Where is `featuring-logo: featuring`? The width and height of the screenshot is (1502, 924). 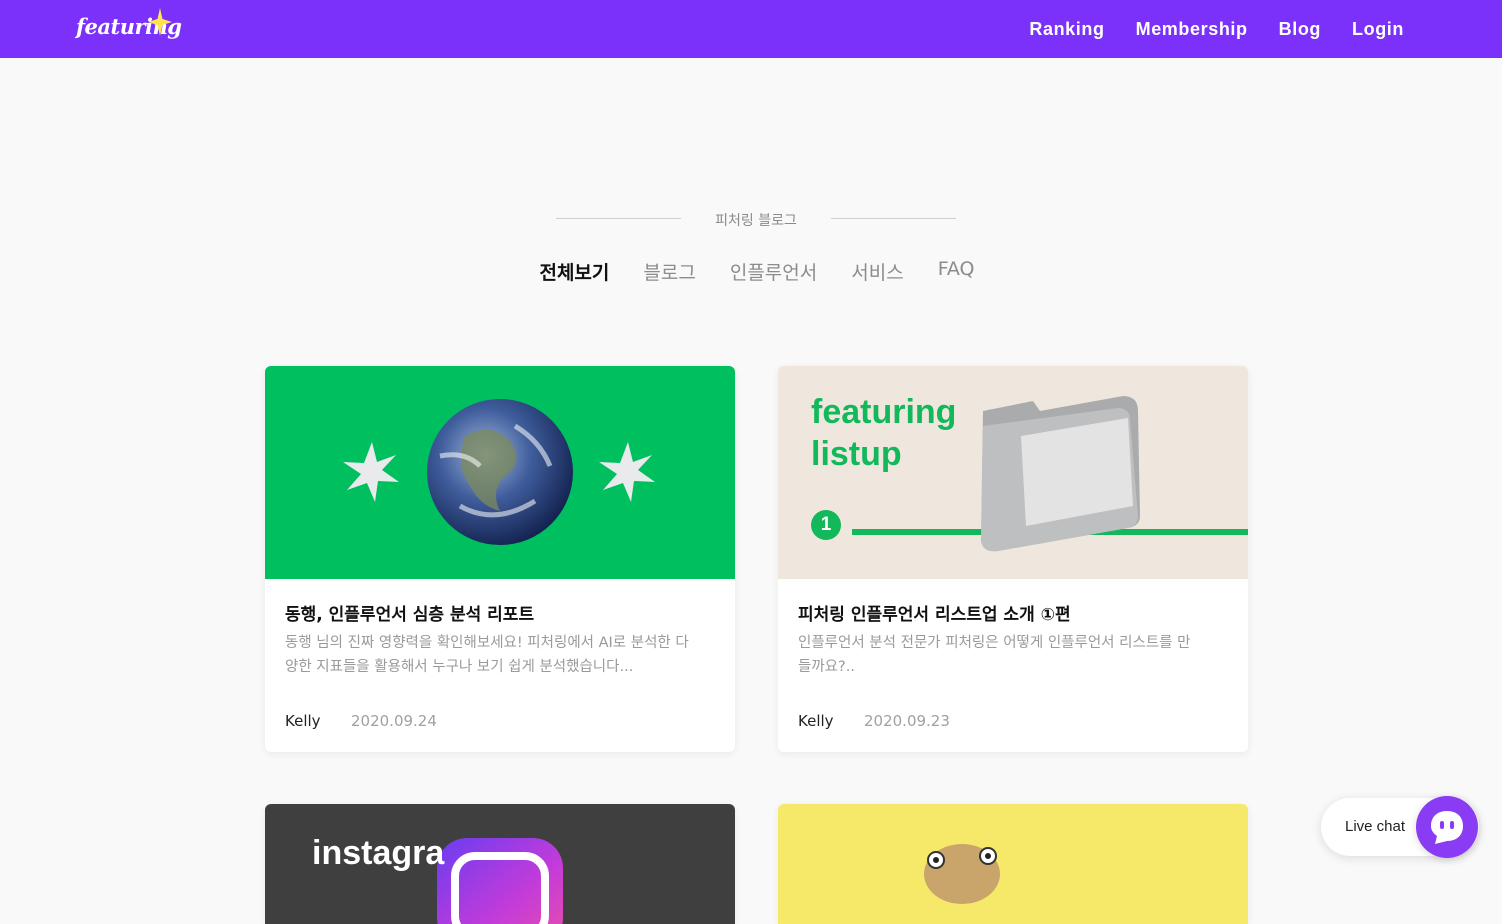 featuring-logo: featuring is located at coordinates (129, 28).